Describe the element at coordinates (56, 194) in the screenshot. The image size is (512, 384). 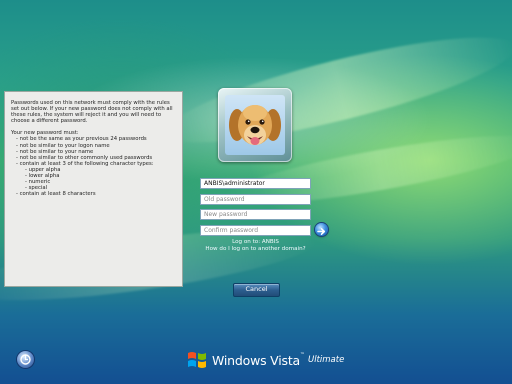
I see `policy-rule: - contain at least 8 characters` at that location.